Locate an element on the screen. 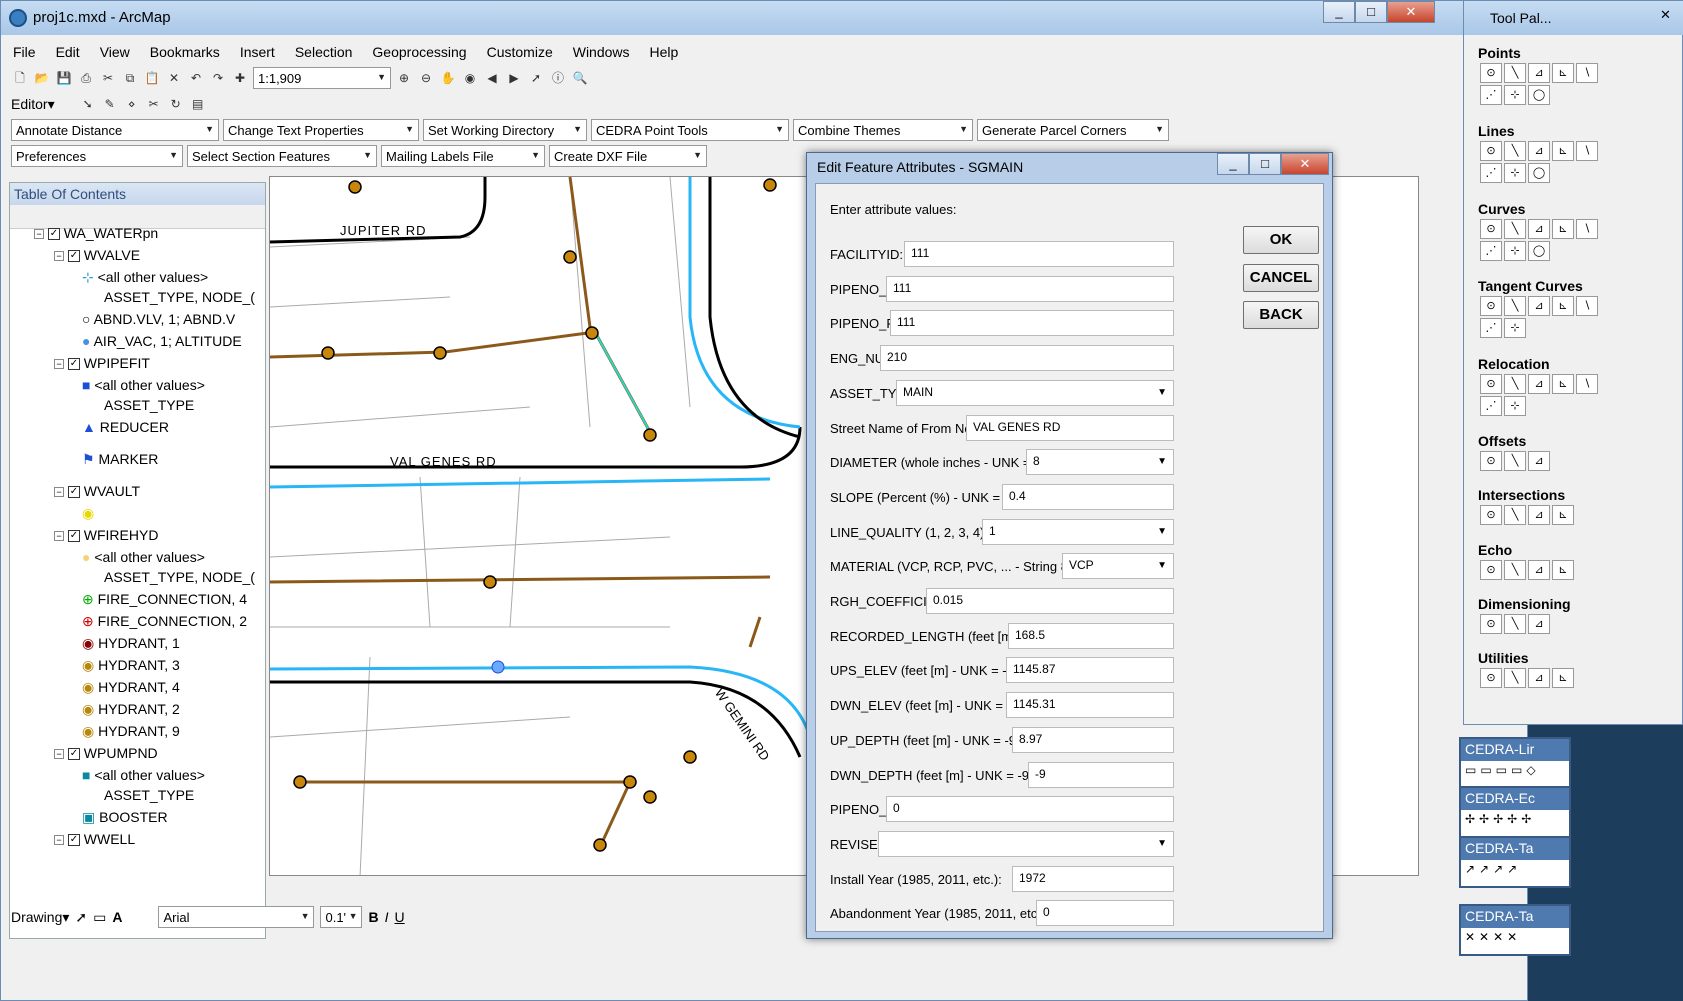  field-input: 0.4 is located at coordinates (1088, 496).